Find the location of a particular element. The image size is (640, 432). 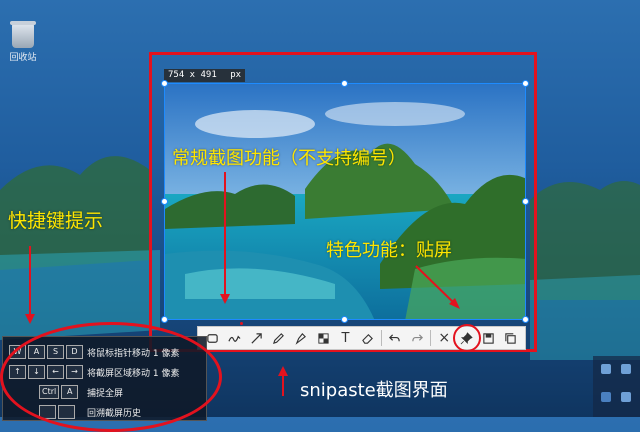

copy-button is located at coordinates (511, 338).